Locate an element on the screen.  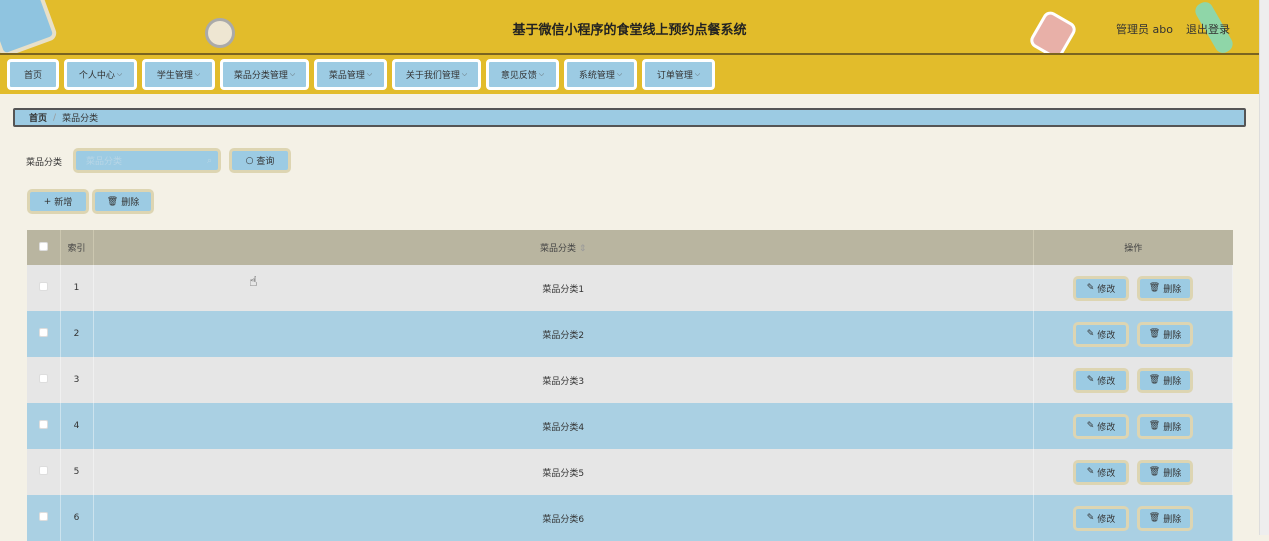
sort-icon: ⇕ is located at coordinates (583, 249).